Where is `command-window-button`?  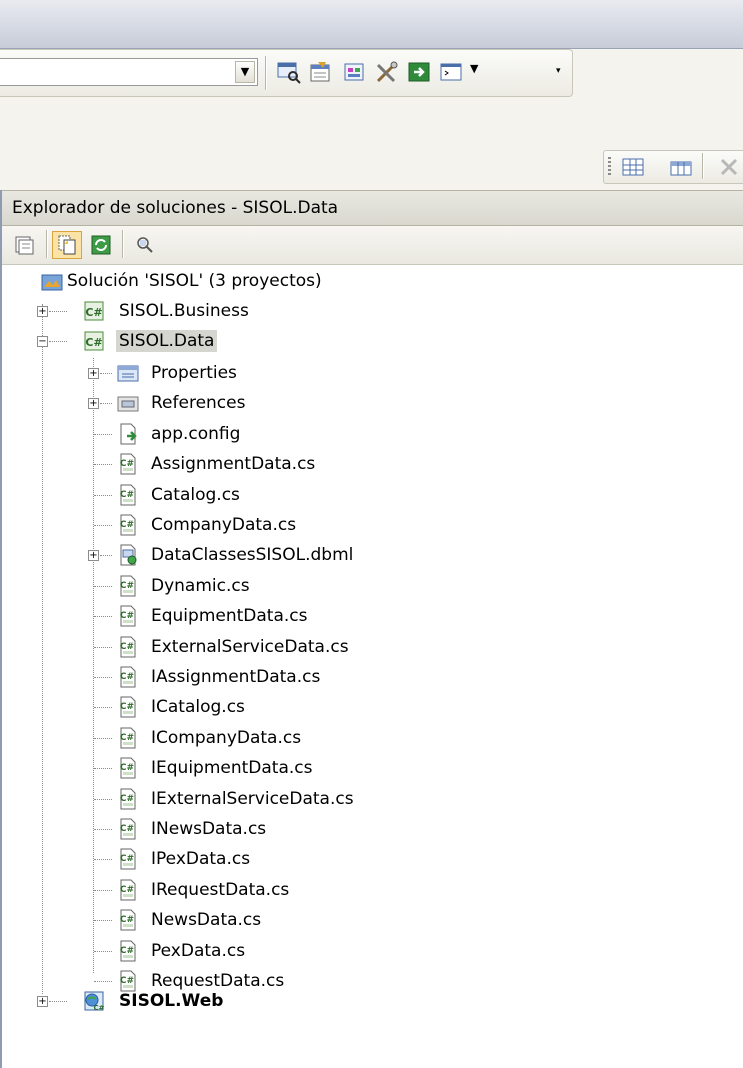 command-window-button is located at coordinates (451, 72).